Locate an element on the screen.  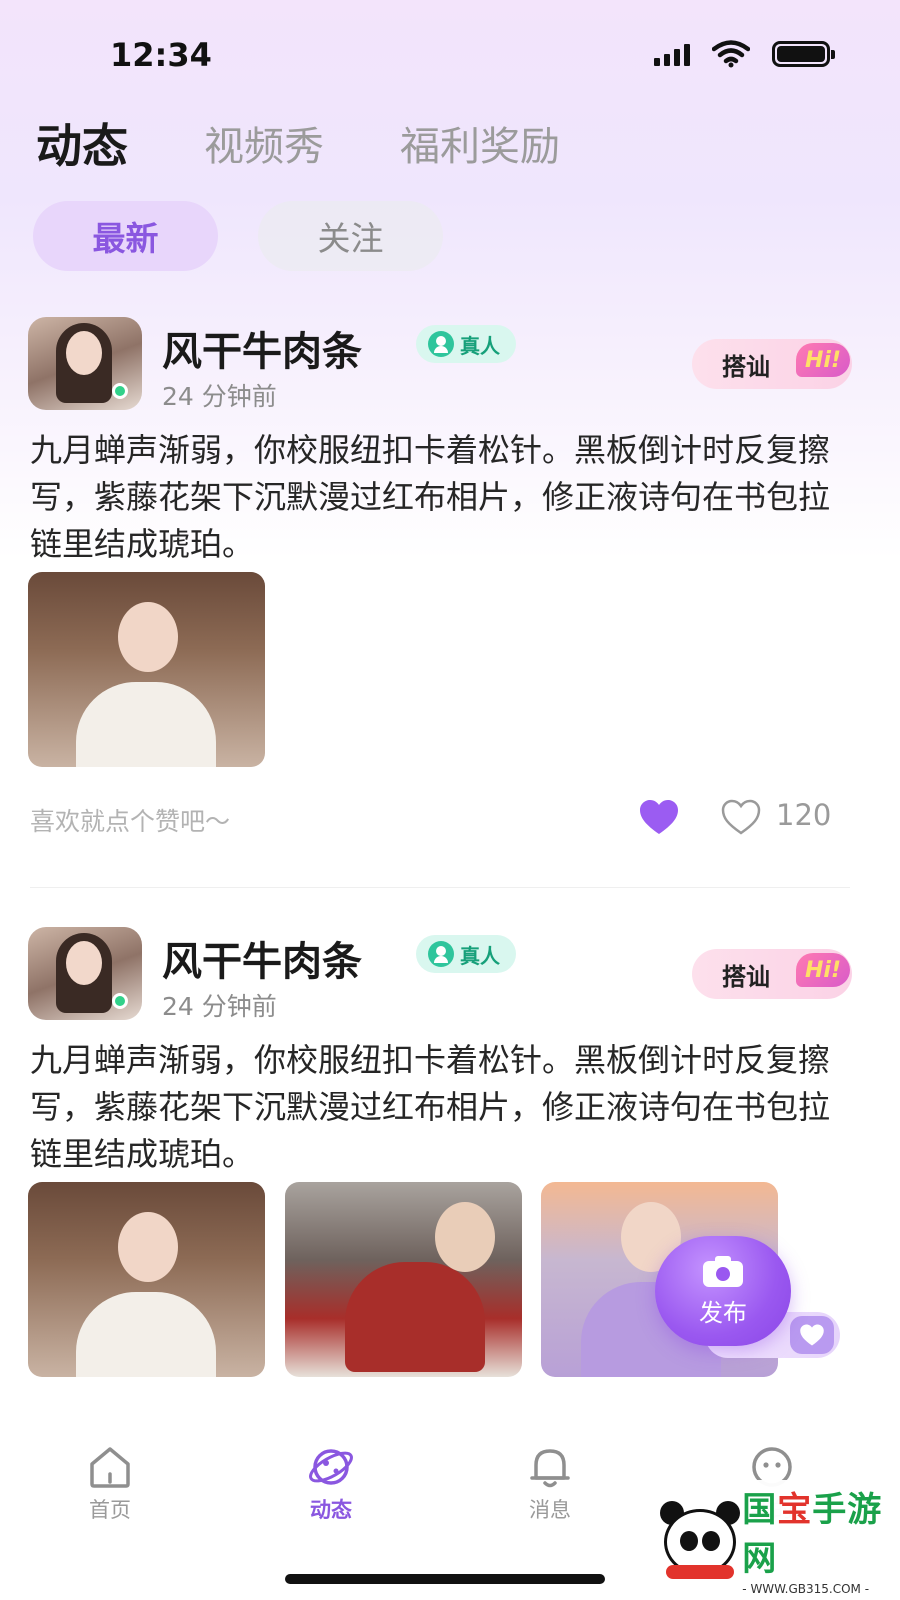
watermark-url: - WWW.GB315.COM - is located at coordinates (806, 1589).